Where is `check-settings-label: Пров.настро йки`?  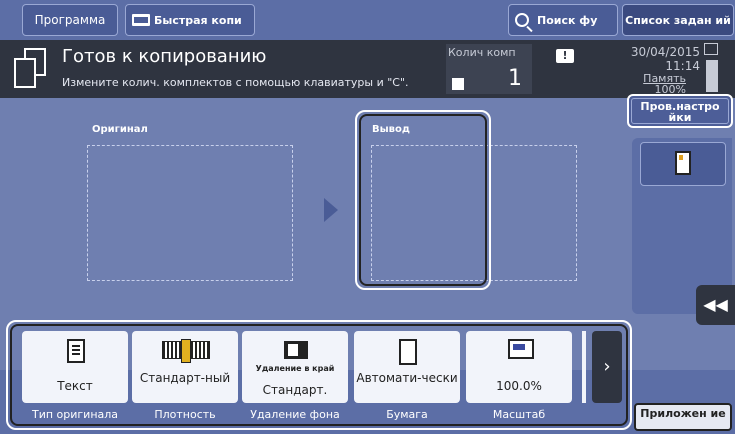 check-settings-label: Пров.настро йки is located at coordinates (680, 112).